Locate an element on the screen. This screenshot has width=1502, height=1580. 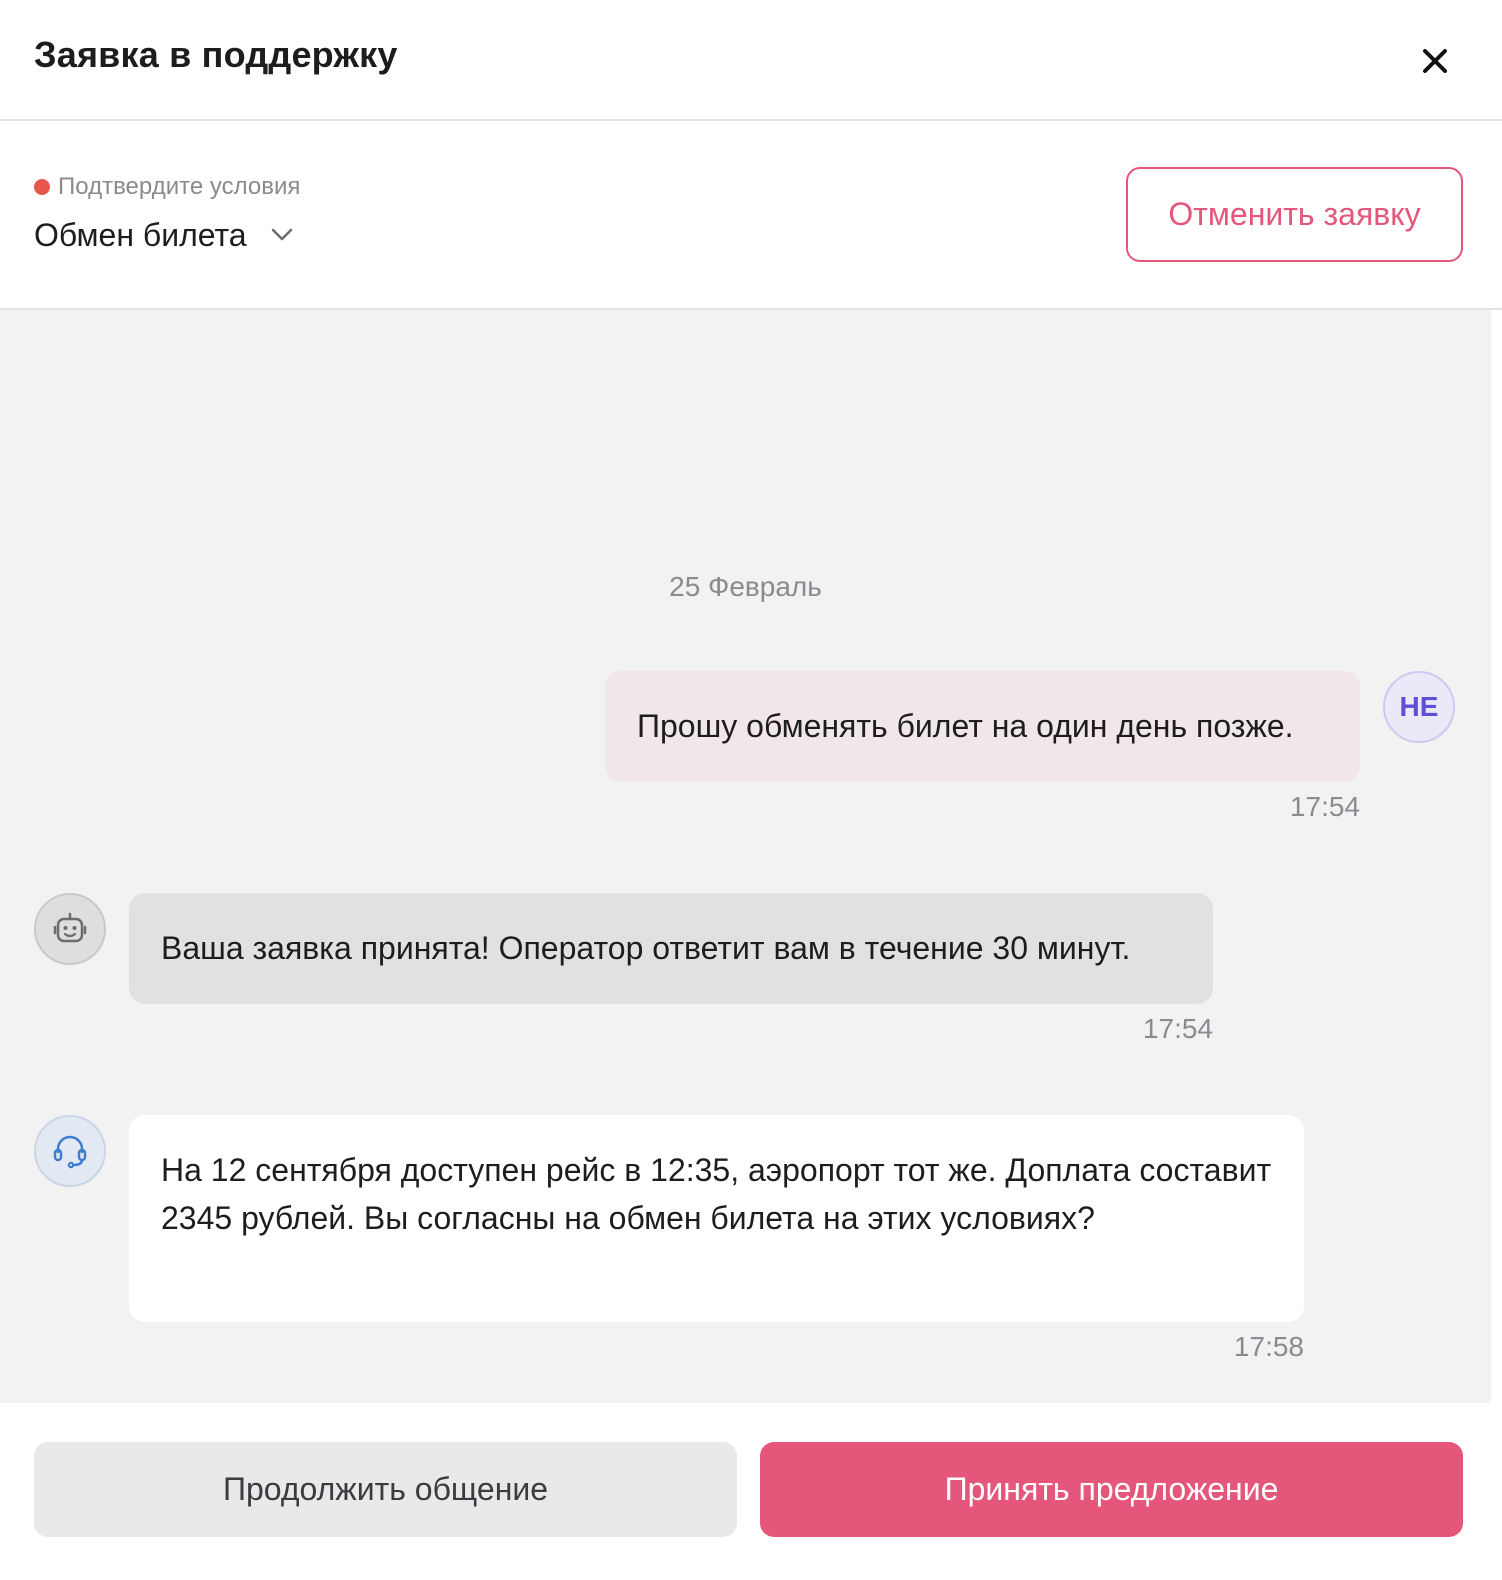
dialog-header: Заявка в поддержку is located at coordinates (751, 60).